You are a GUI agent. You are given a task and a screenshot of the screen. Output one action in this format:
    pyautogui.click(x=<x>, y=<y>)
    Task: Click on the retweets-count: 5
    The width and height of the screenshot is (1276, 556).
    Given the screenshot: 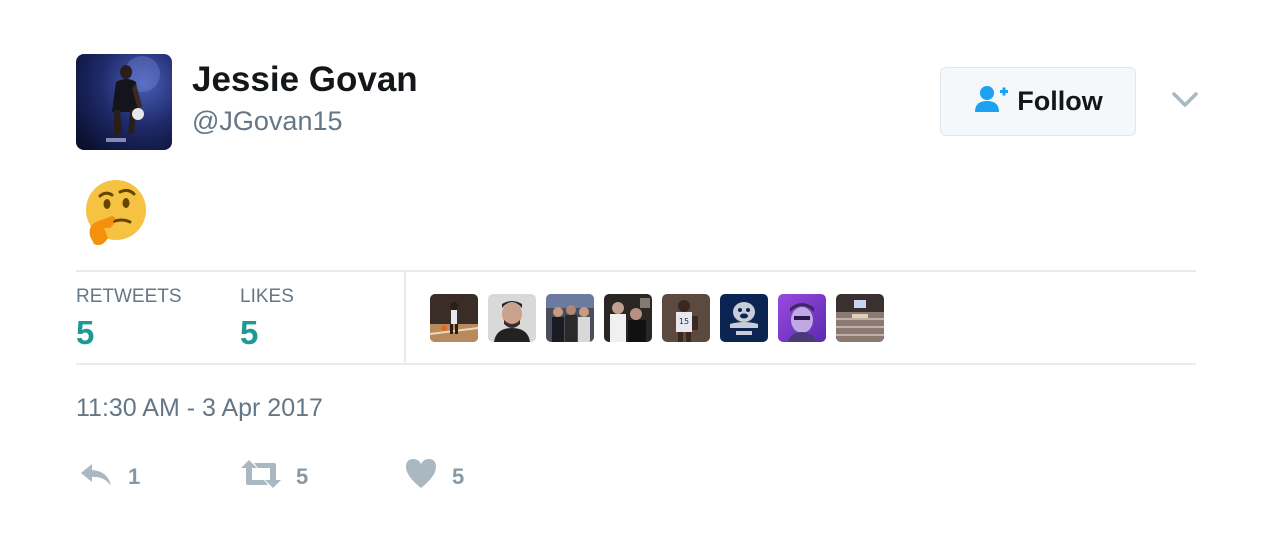 What is the action you would take?
    pyautogui.click(x=85, y=333)
    